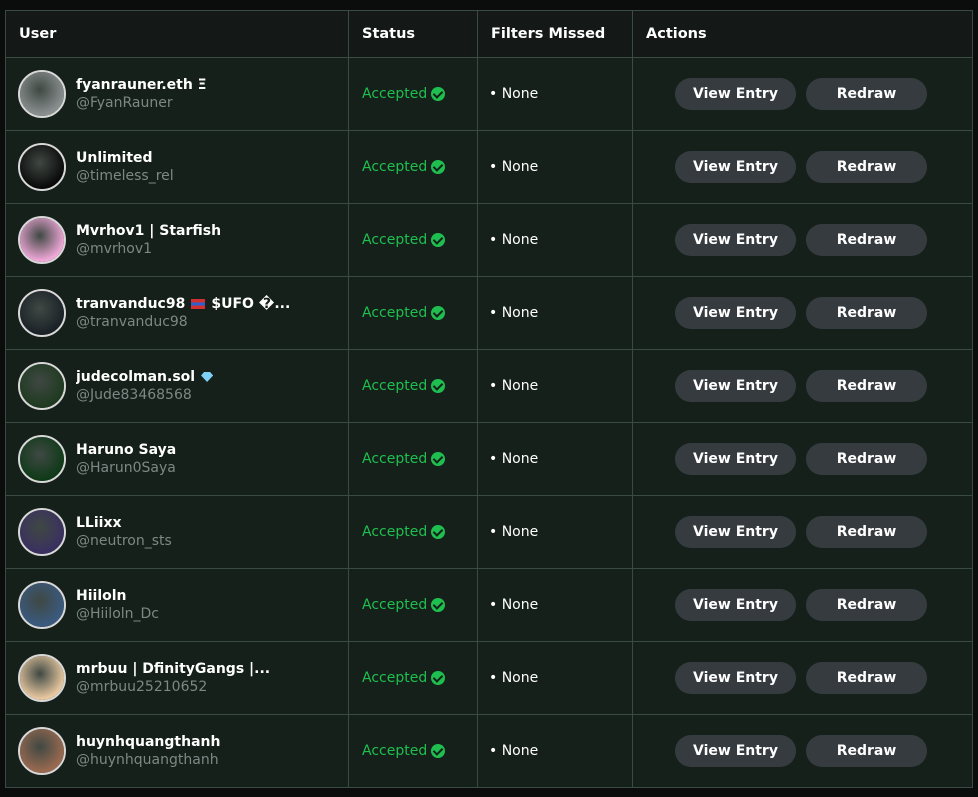 The width and height of the screenshot is (978, 797). I want to click on user-handle: @Jude83468568, so click(134, 395).